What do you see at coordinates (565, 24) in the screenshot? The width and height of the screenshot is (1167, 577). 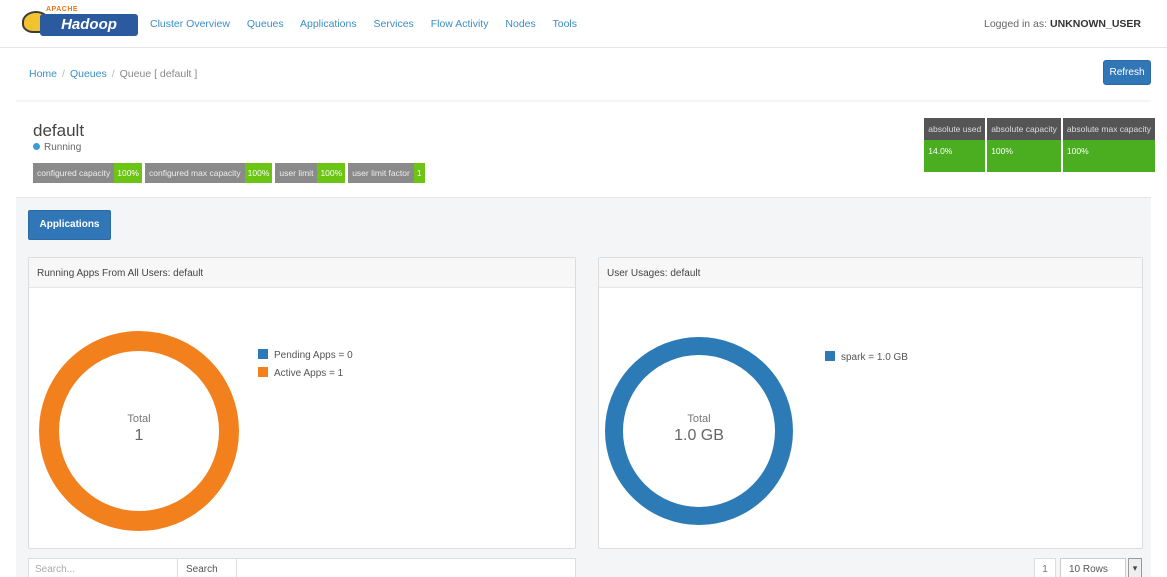 I see `nav-tools: Tools` at bounding box center [565, 24].